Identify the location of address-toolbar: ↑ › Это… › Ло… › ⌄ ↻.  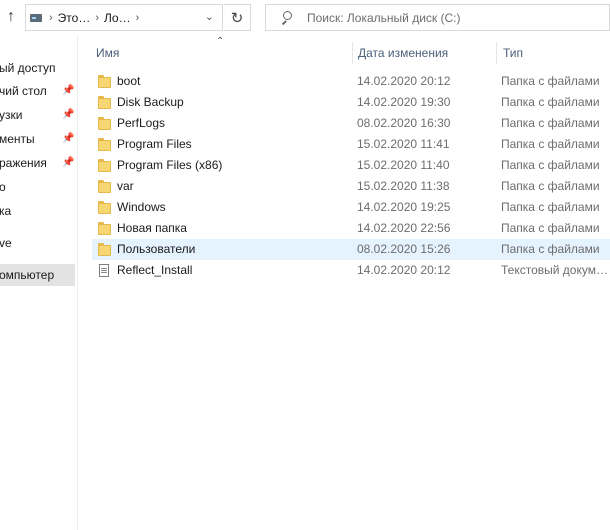
(305, 18).